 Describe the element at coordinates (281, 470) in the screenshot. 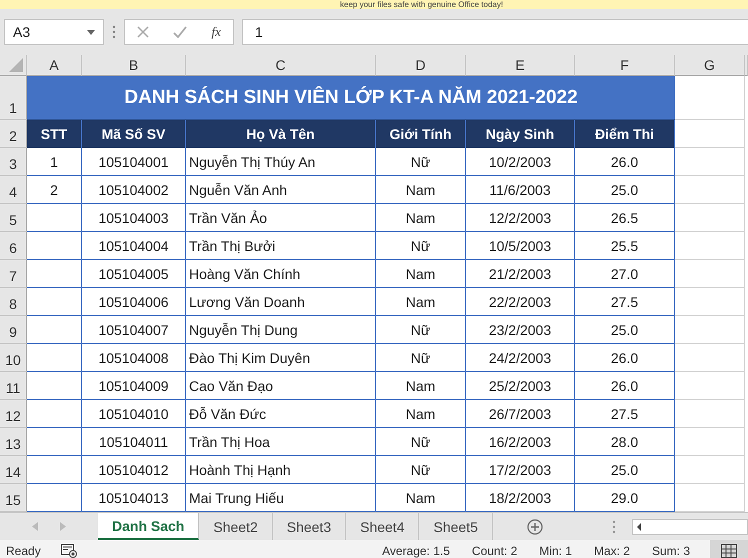

I see `table-cell: Hoành Thị Hạnh` at that location.